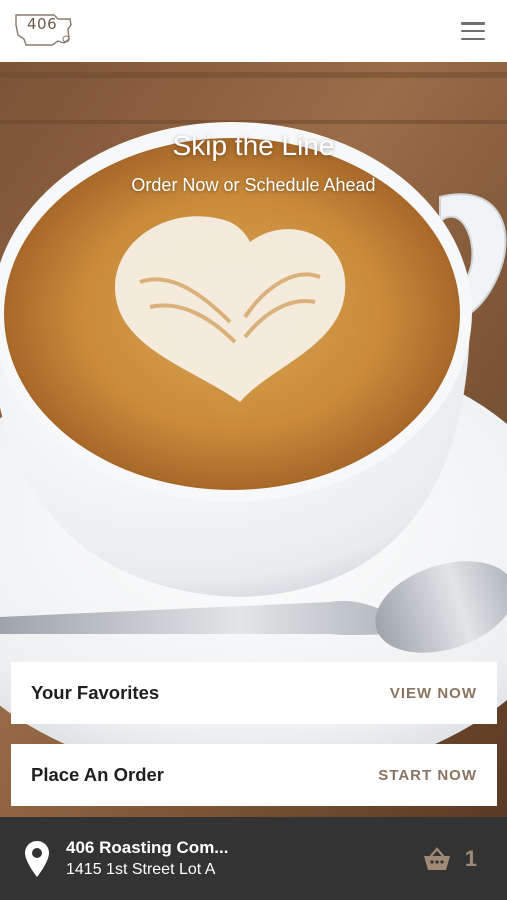  Describe the element at coordinates (436, 858) in the screenshot. I see `basket-icon` at that location.